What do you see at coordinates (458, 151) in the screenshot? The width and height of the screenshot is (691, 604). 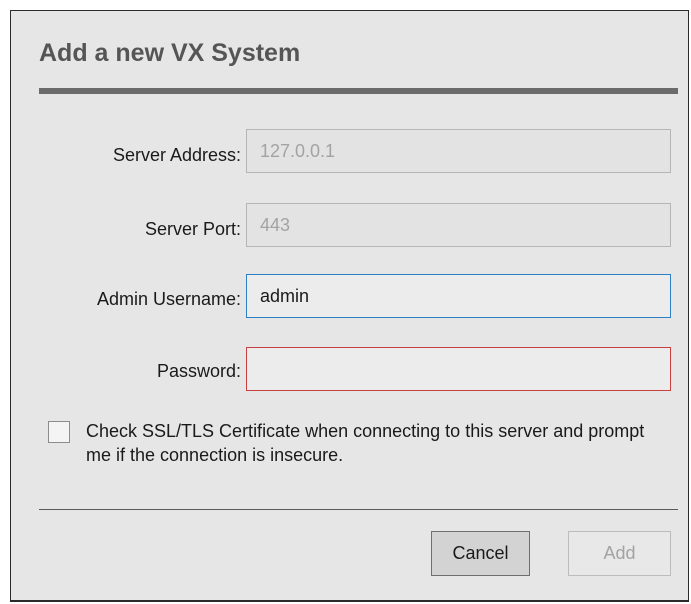 I see `server-address-input` at bounding box center [458, 151].